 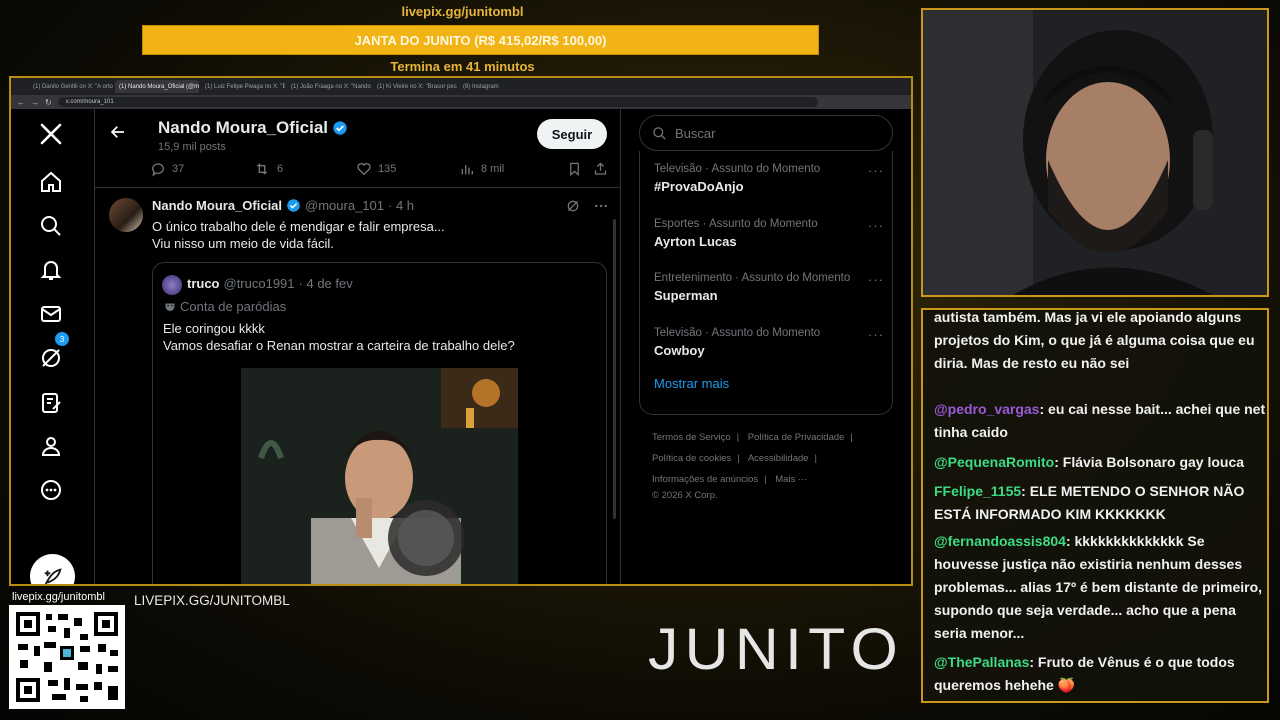 I want to click on webcam-feed, so click(x=1095, y=152).